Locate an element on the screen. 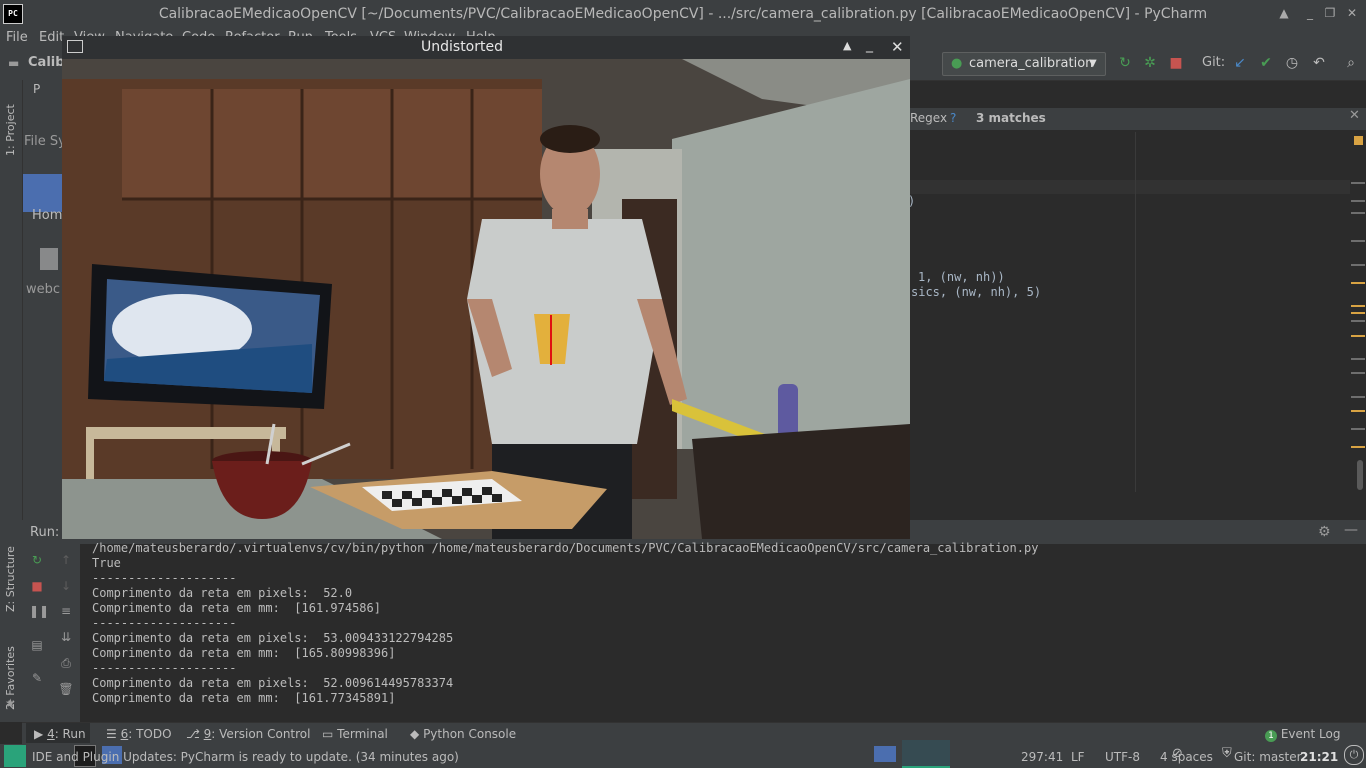 The width and height of the screenshot is (1366, 768). up-arrow-icon: ↑ is located at coordinates (66, 560).